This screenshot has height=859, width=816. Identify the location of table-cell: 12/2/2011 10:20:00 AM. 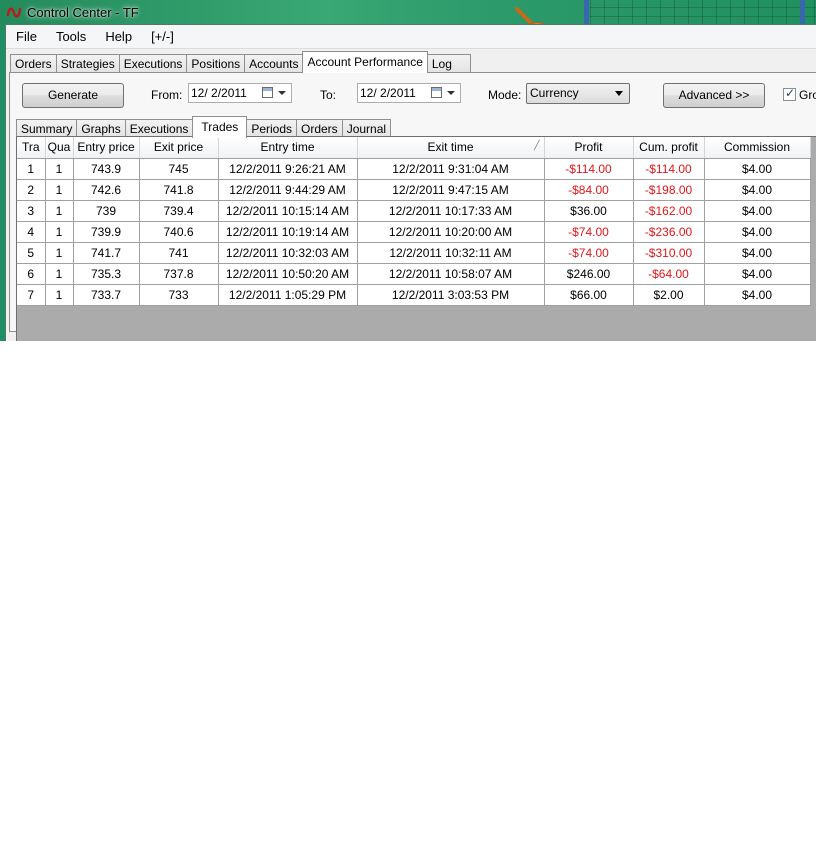
(451, 232).